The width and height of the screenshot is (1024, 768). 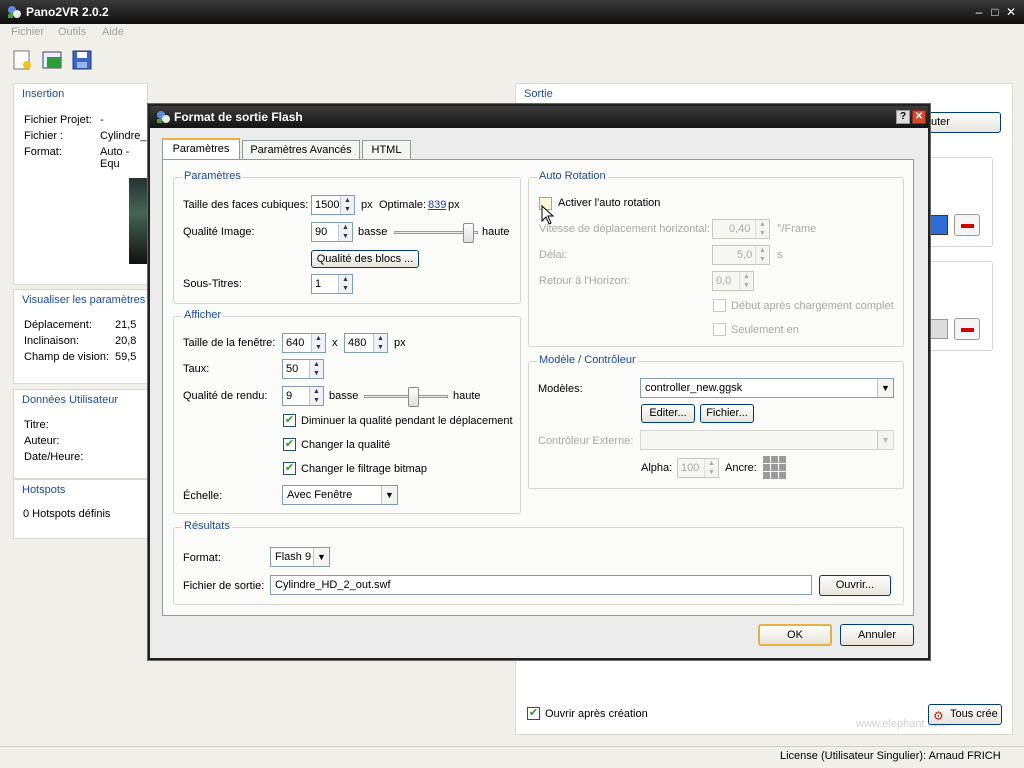 I want to click on rendu-basse: basse, so click(x=344, y=396).